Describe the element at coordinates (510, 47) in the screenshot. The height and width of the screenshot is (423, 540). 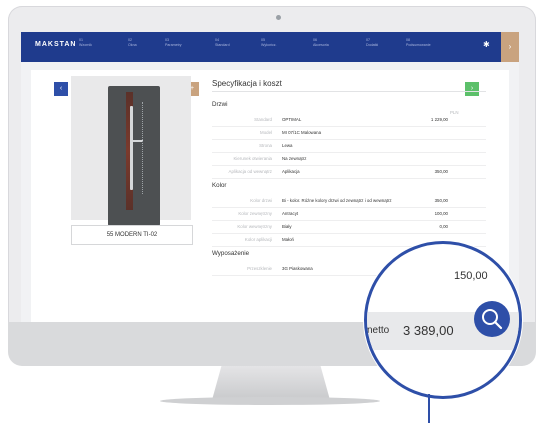
I see `menu-button: ›` at that location.